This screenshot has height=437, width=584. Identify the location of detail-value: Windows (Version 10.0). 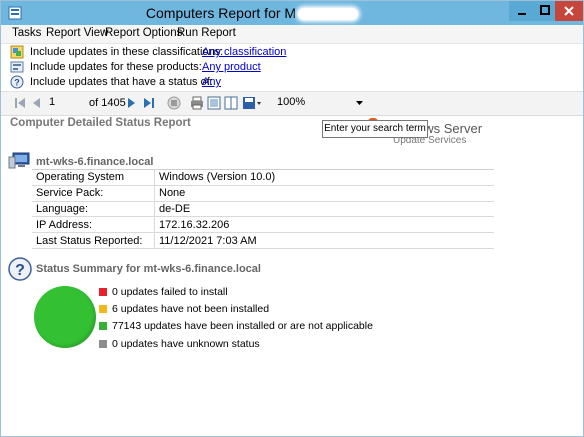
(324, 177).